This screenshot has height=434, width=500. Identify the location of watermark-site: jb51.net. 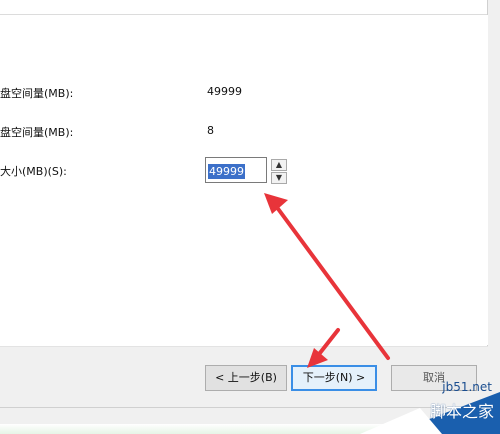
(467, 387).